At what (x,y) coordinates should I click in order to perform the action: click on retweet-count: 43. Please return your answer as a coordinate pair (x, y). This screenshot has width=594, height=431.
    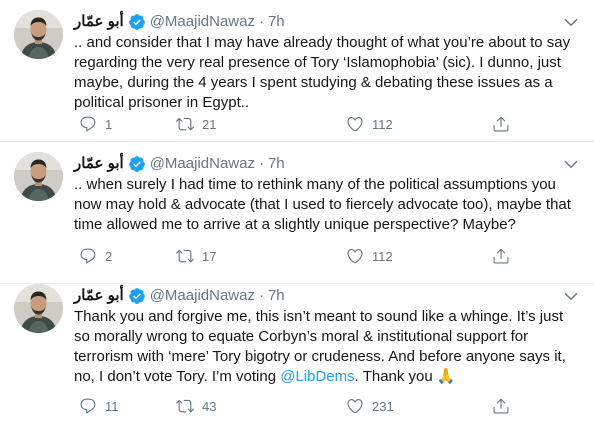
    Looking at the image, I should click on (209, 406).